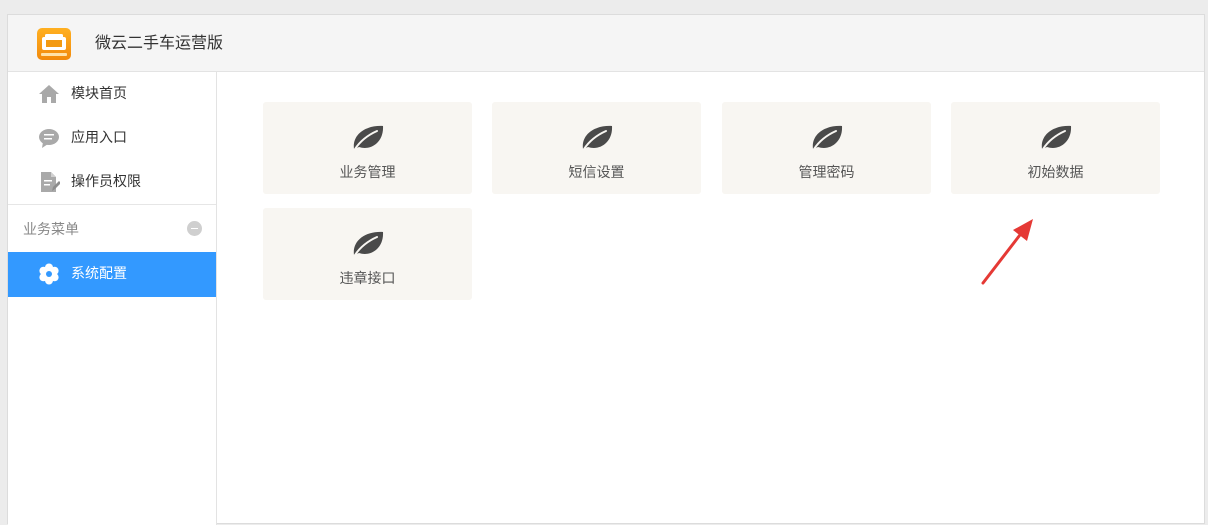 This screenshot has height=525, width=1208. I want to click on chat-bubble-icon, so click(49, 138).